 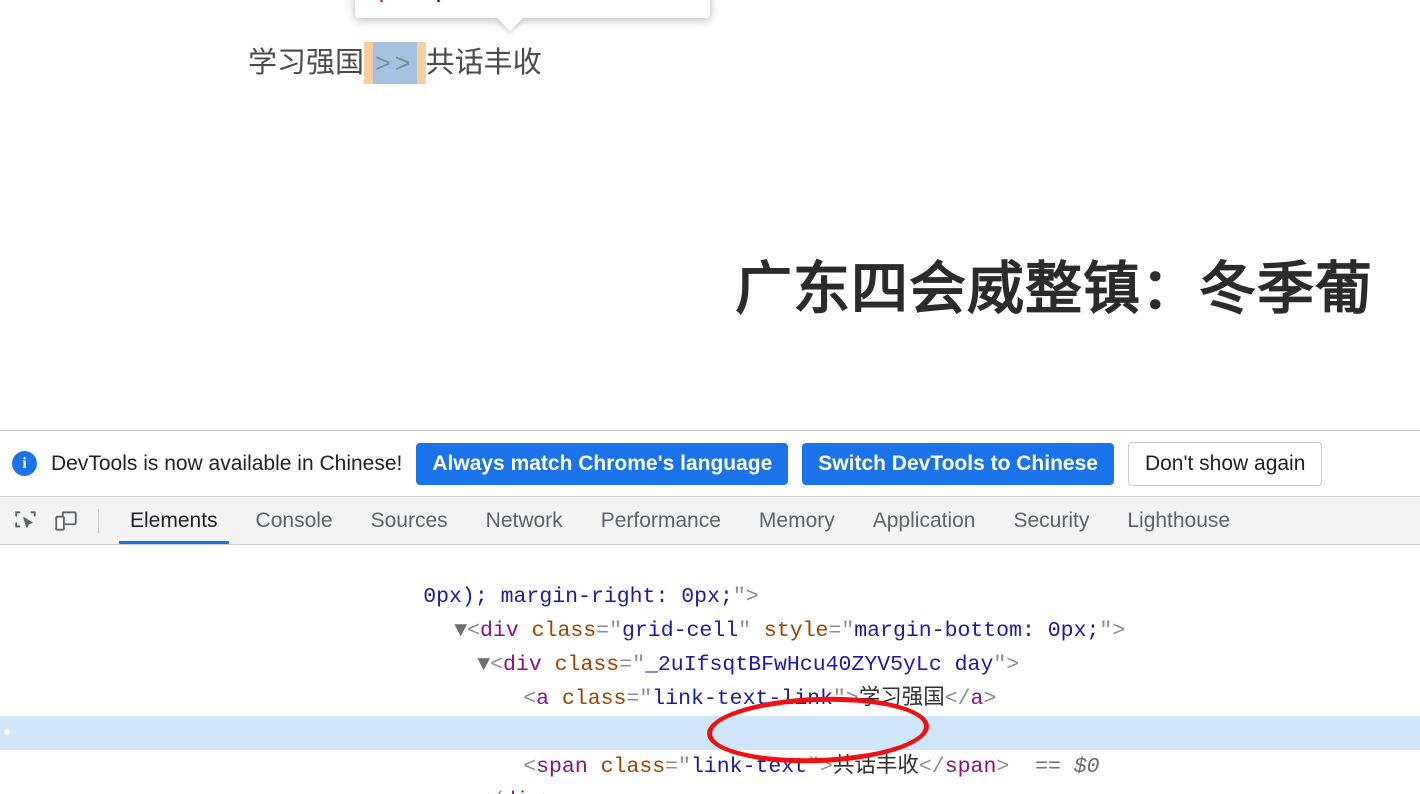 I want to click on tab-console: Console, so click(x=294, y=520).